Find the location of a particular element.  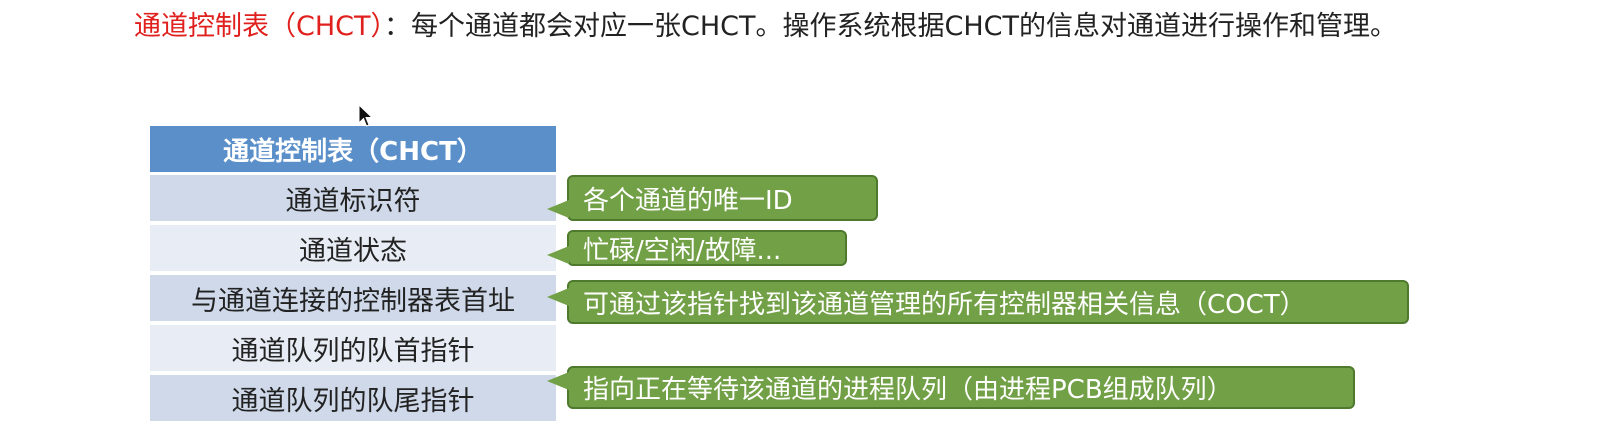

mouse-cursor-icon is located at coordinates (366, 115).